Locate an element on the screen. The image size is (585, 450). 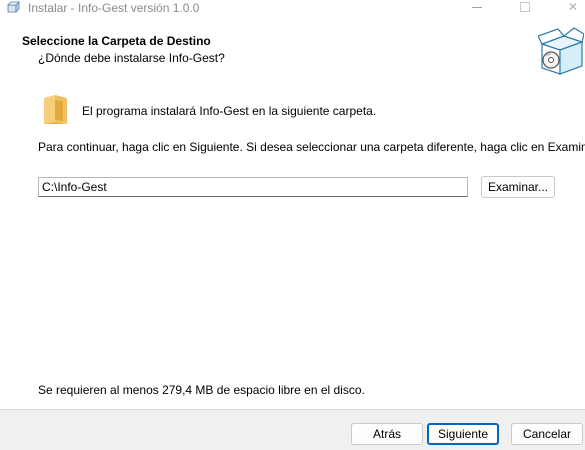
wizard-footer: Atrás Siguiente Cancelar is located at coordinates (292, 429).